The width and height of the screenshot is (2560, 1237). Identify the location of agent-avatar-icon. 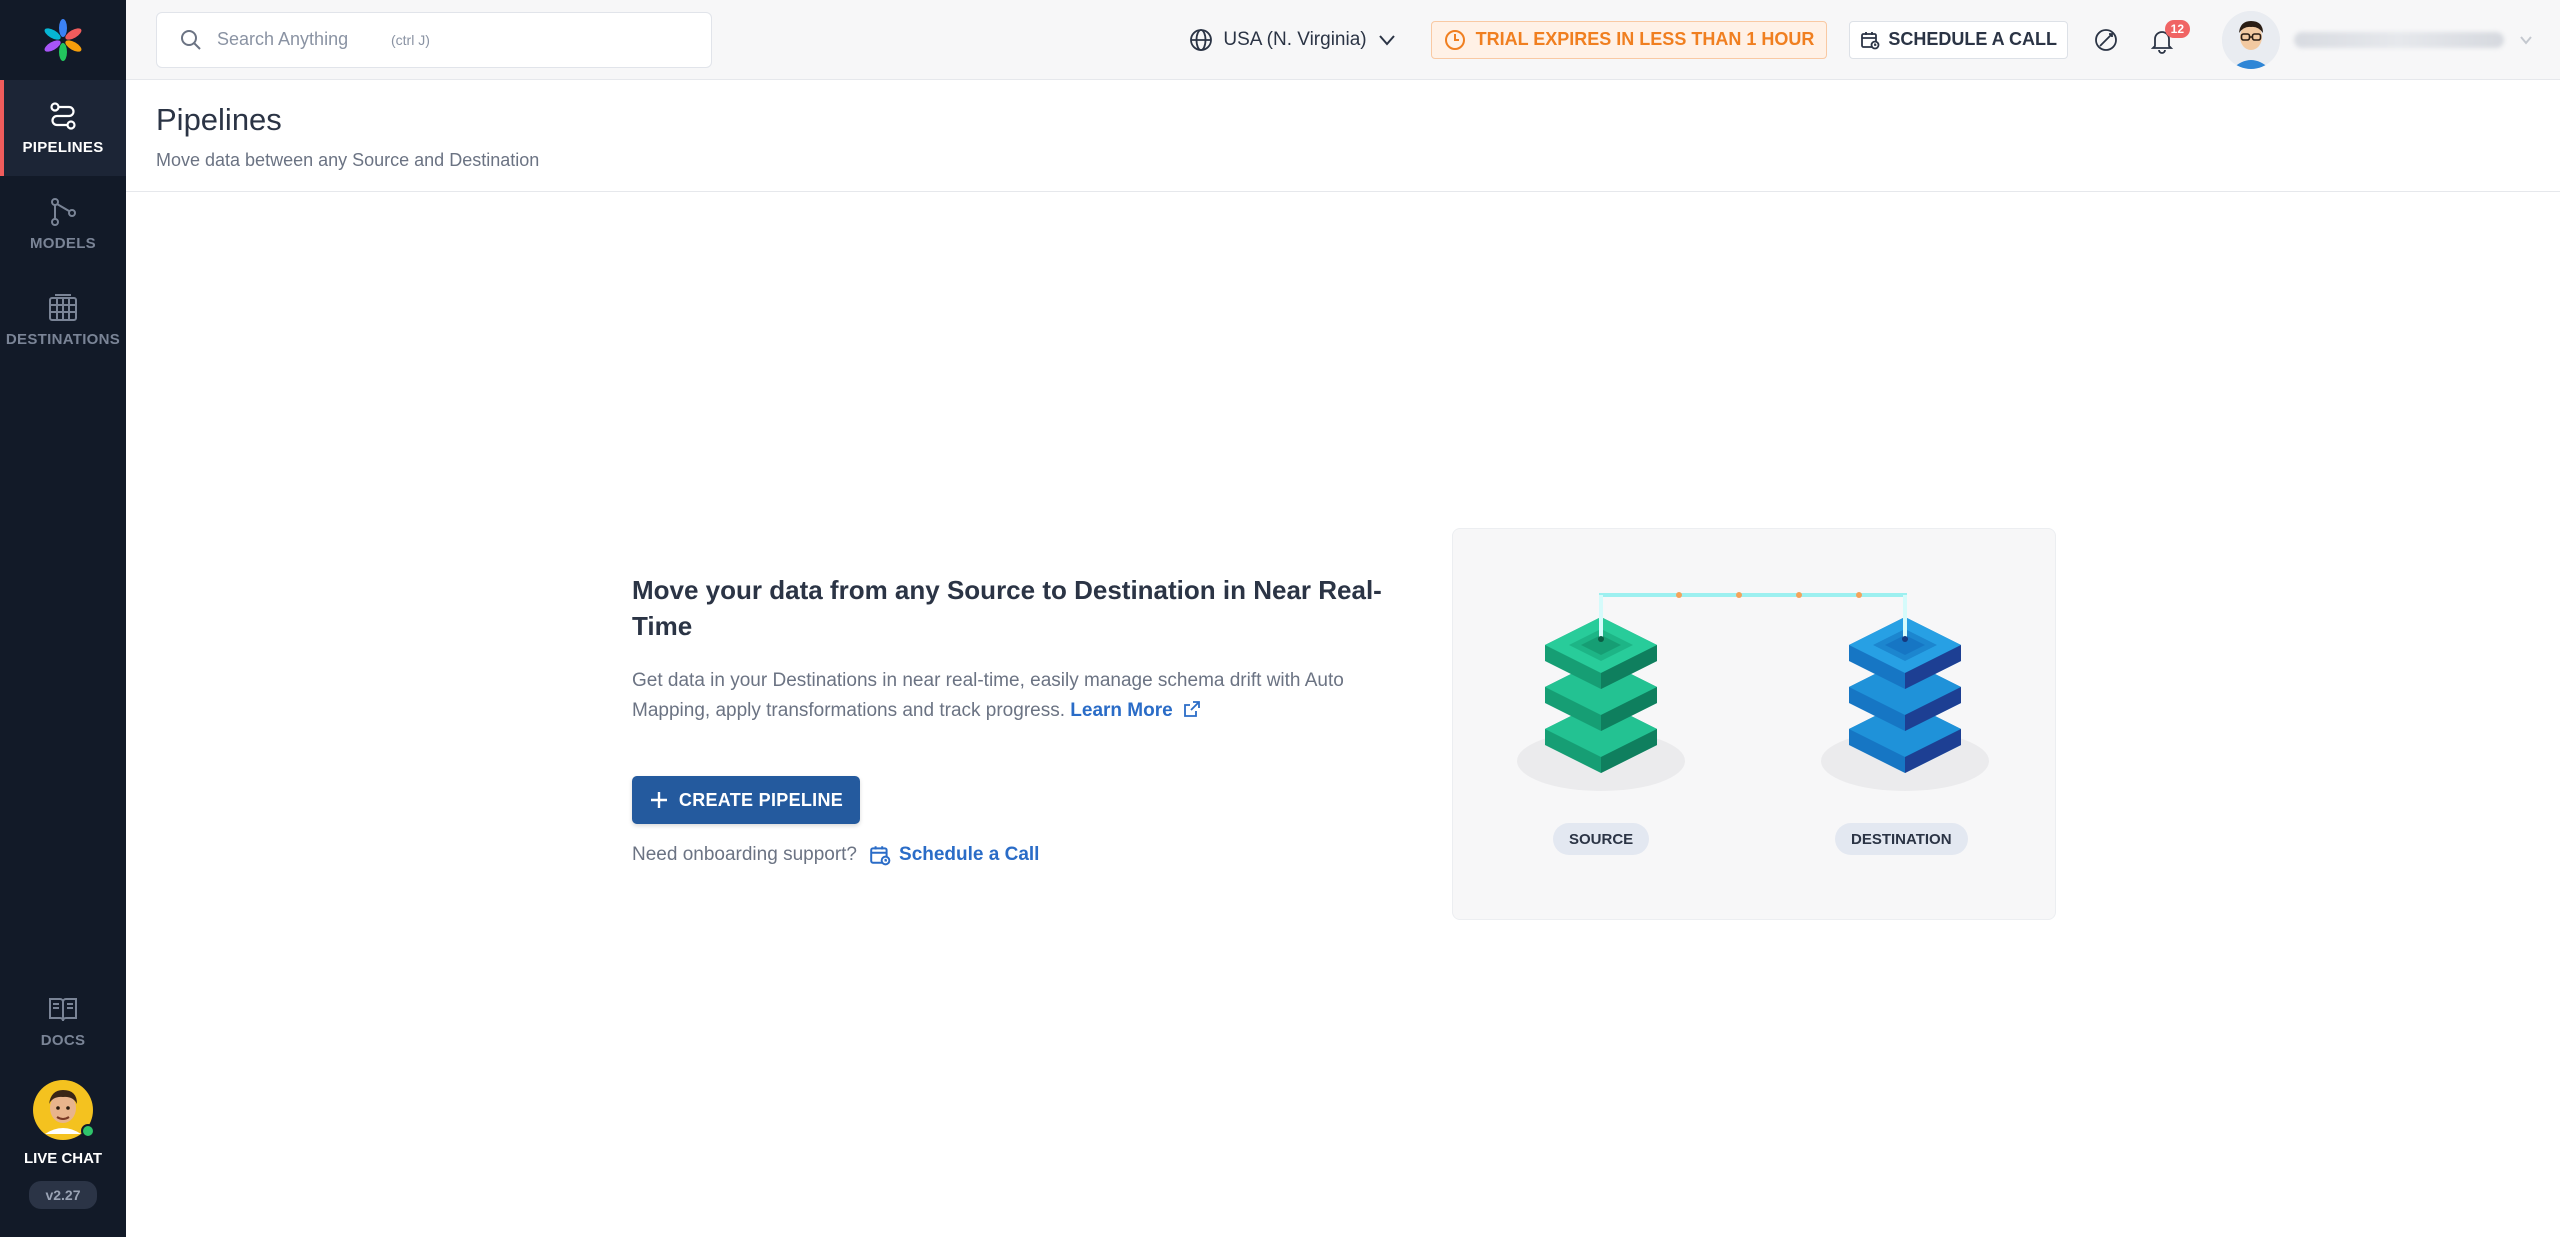
(63, 1112).